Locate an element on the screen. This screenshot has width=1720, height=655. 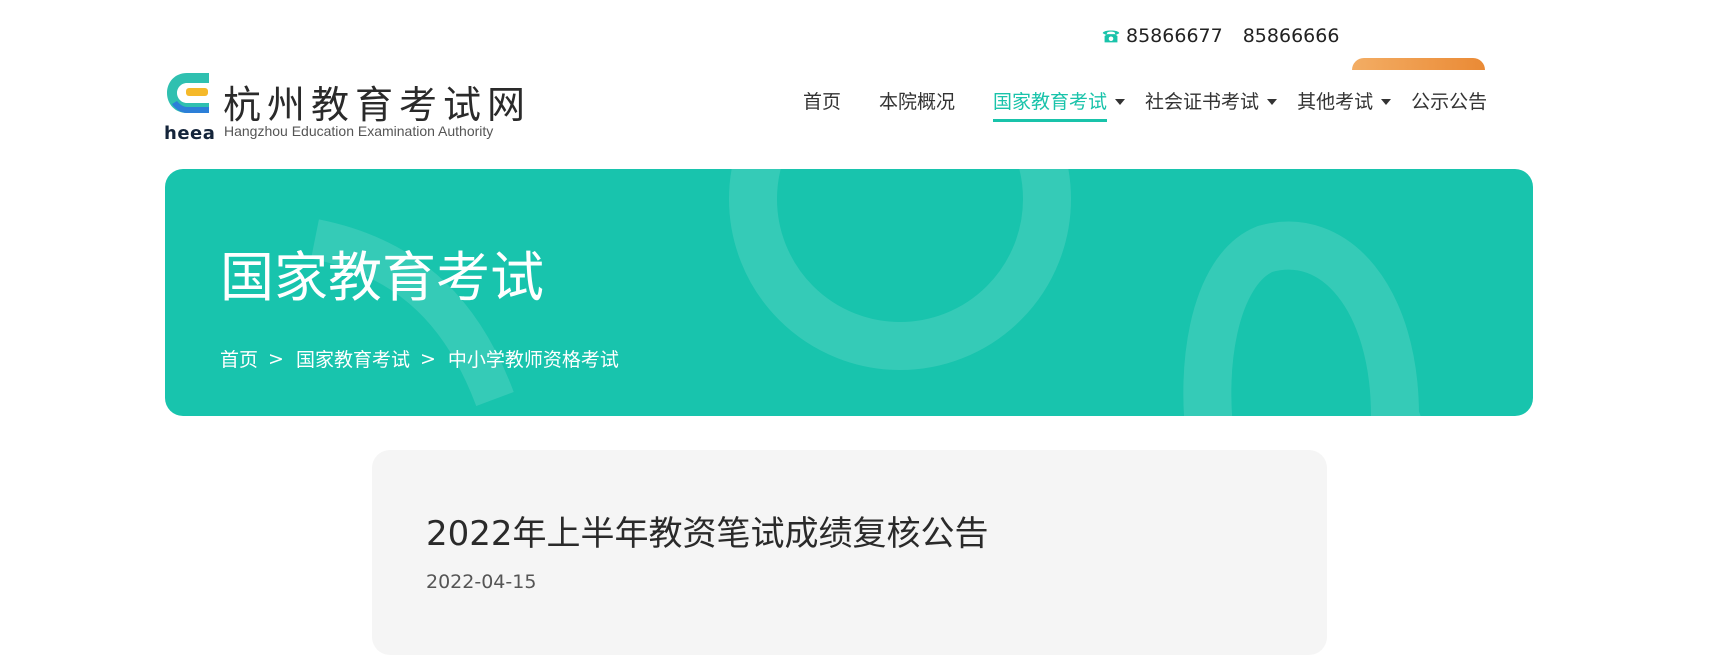
main-nav: 首页 本院概况 国家教育考试 社会证书考试 其他考试 公示公告 is located at coordinates (1145, 107).